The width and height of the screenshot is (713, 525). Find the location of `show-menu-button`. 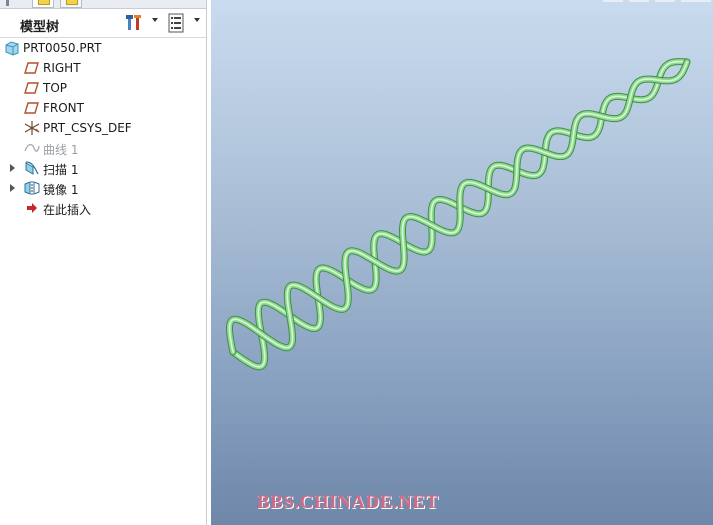

show-menu-button is located at coordinates (177, 23).